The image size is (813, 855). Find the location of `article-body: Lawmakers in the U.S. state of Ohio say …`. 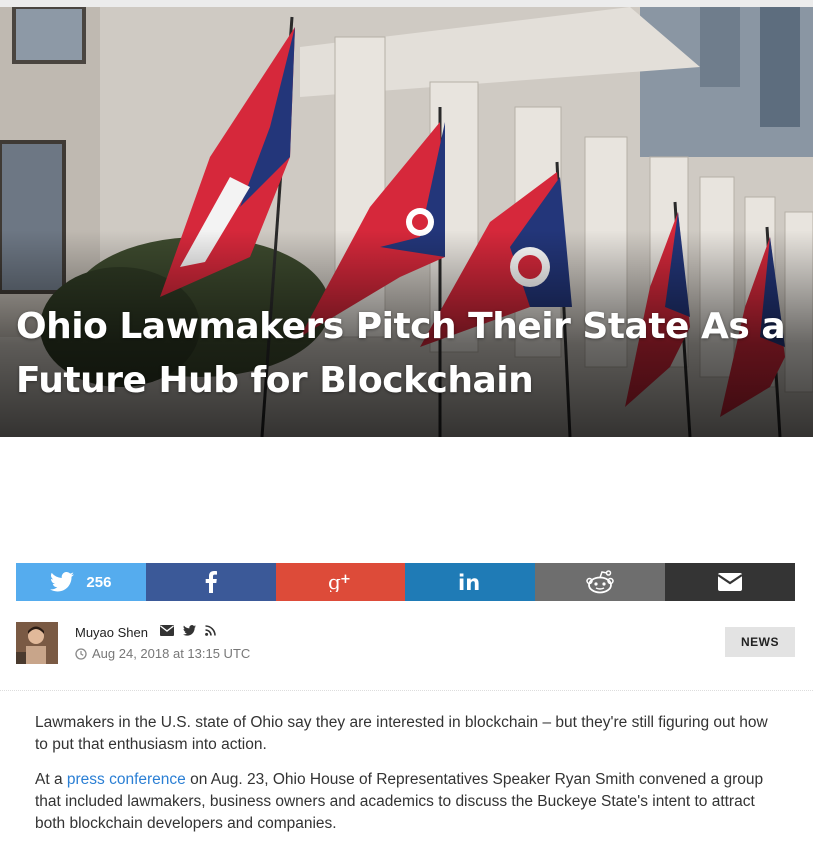

article-body: Lawmakers in the U.S. state of Ohio say … is located at coordinates (407, 780).